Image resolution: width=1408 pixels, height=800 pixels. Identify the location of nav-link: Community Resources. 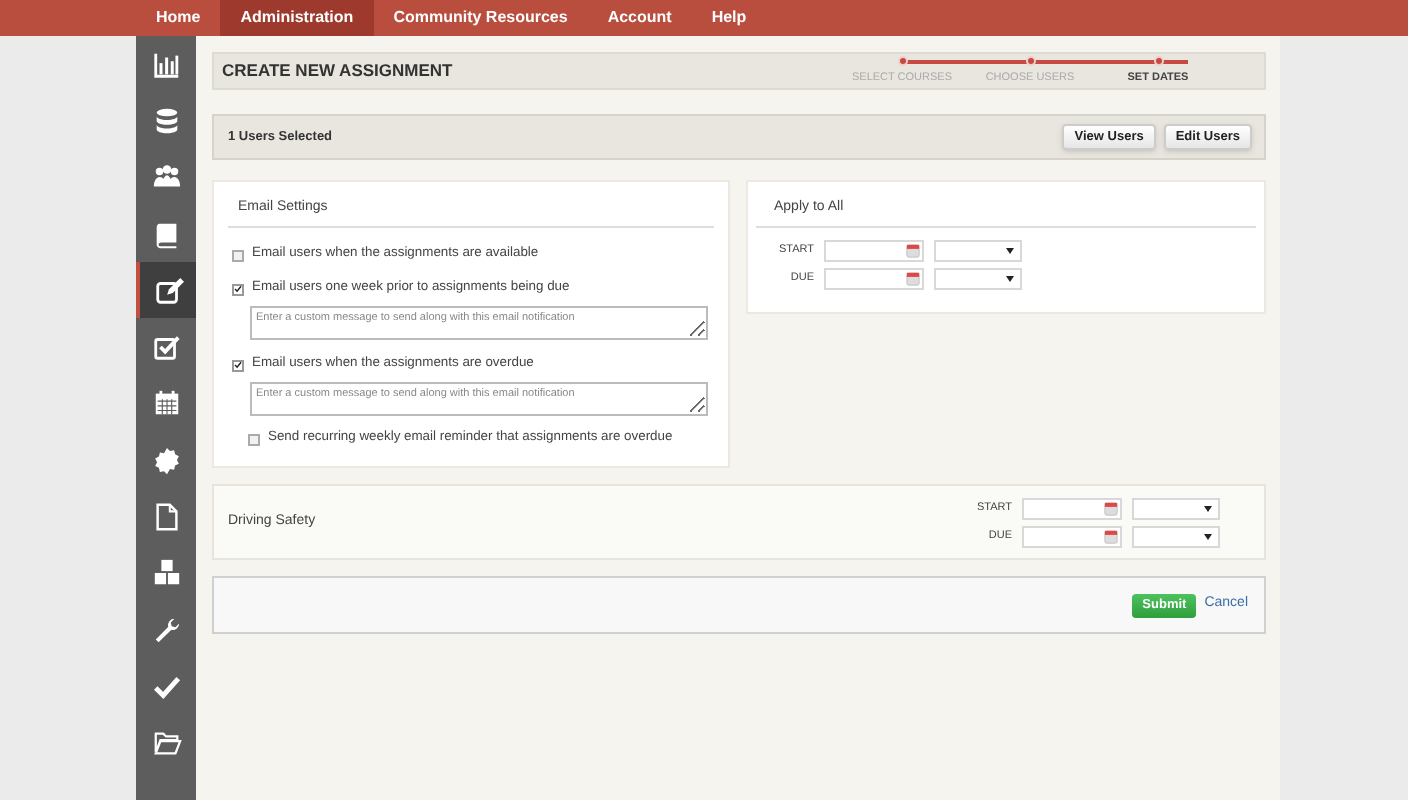
(480, 18).